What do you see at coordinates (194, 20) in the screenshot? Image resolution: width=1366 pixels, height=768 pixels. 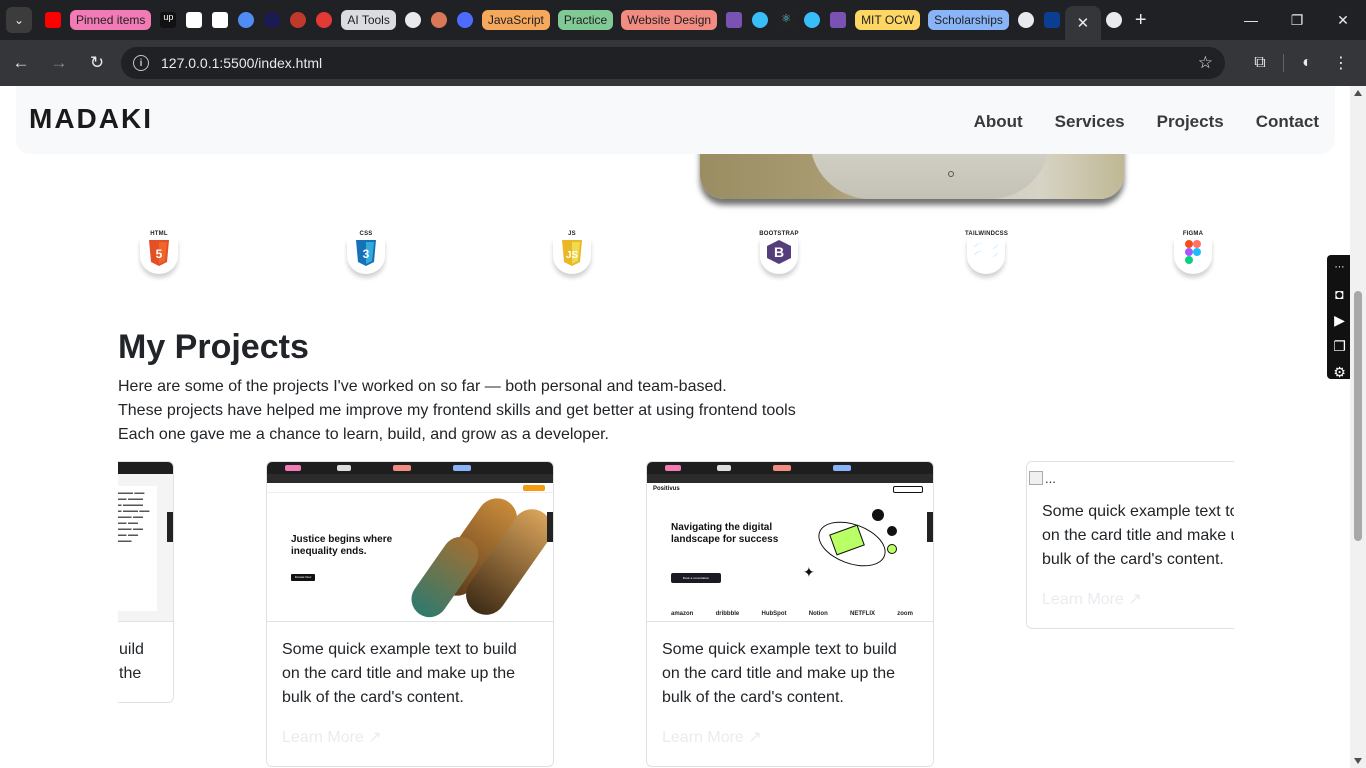 I see `notion-icon` at bounding box center [194, 20].